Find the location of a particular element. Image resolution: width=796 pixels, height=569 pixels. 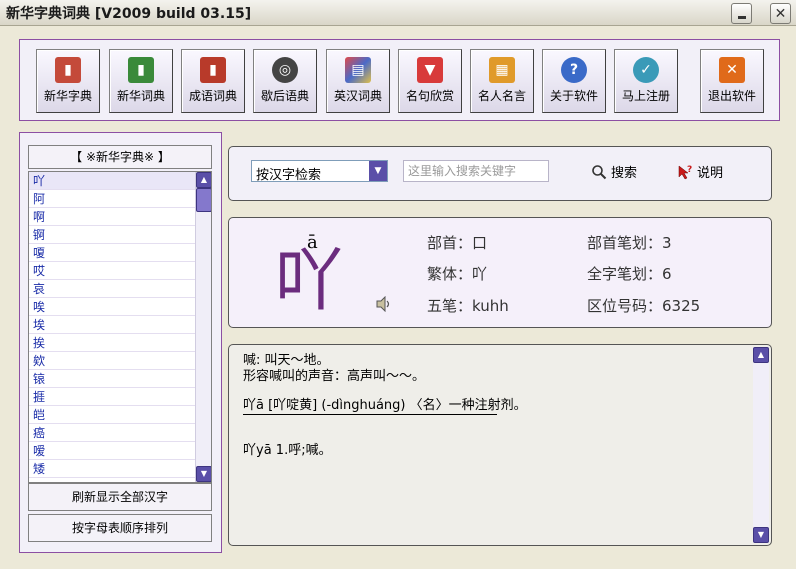

button-label: 新华字典 is located at coordinates (67, 96).